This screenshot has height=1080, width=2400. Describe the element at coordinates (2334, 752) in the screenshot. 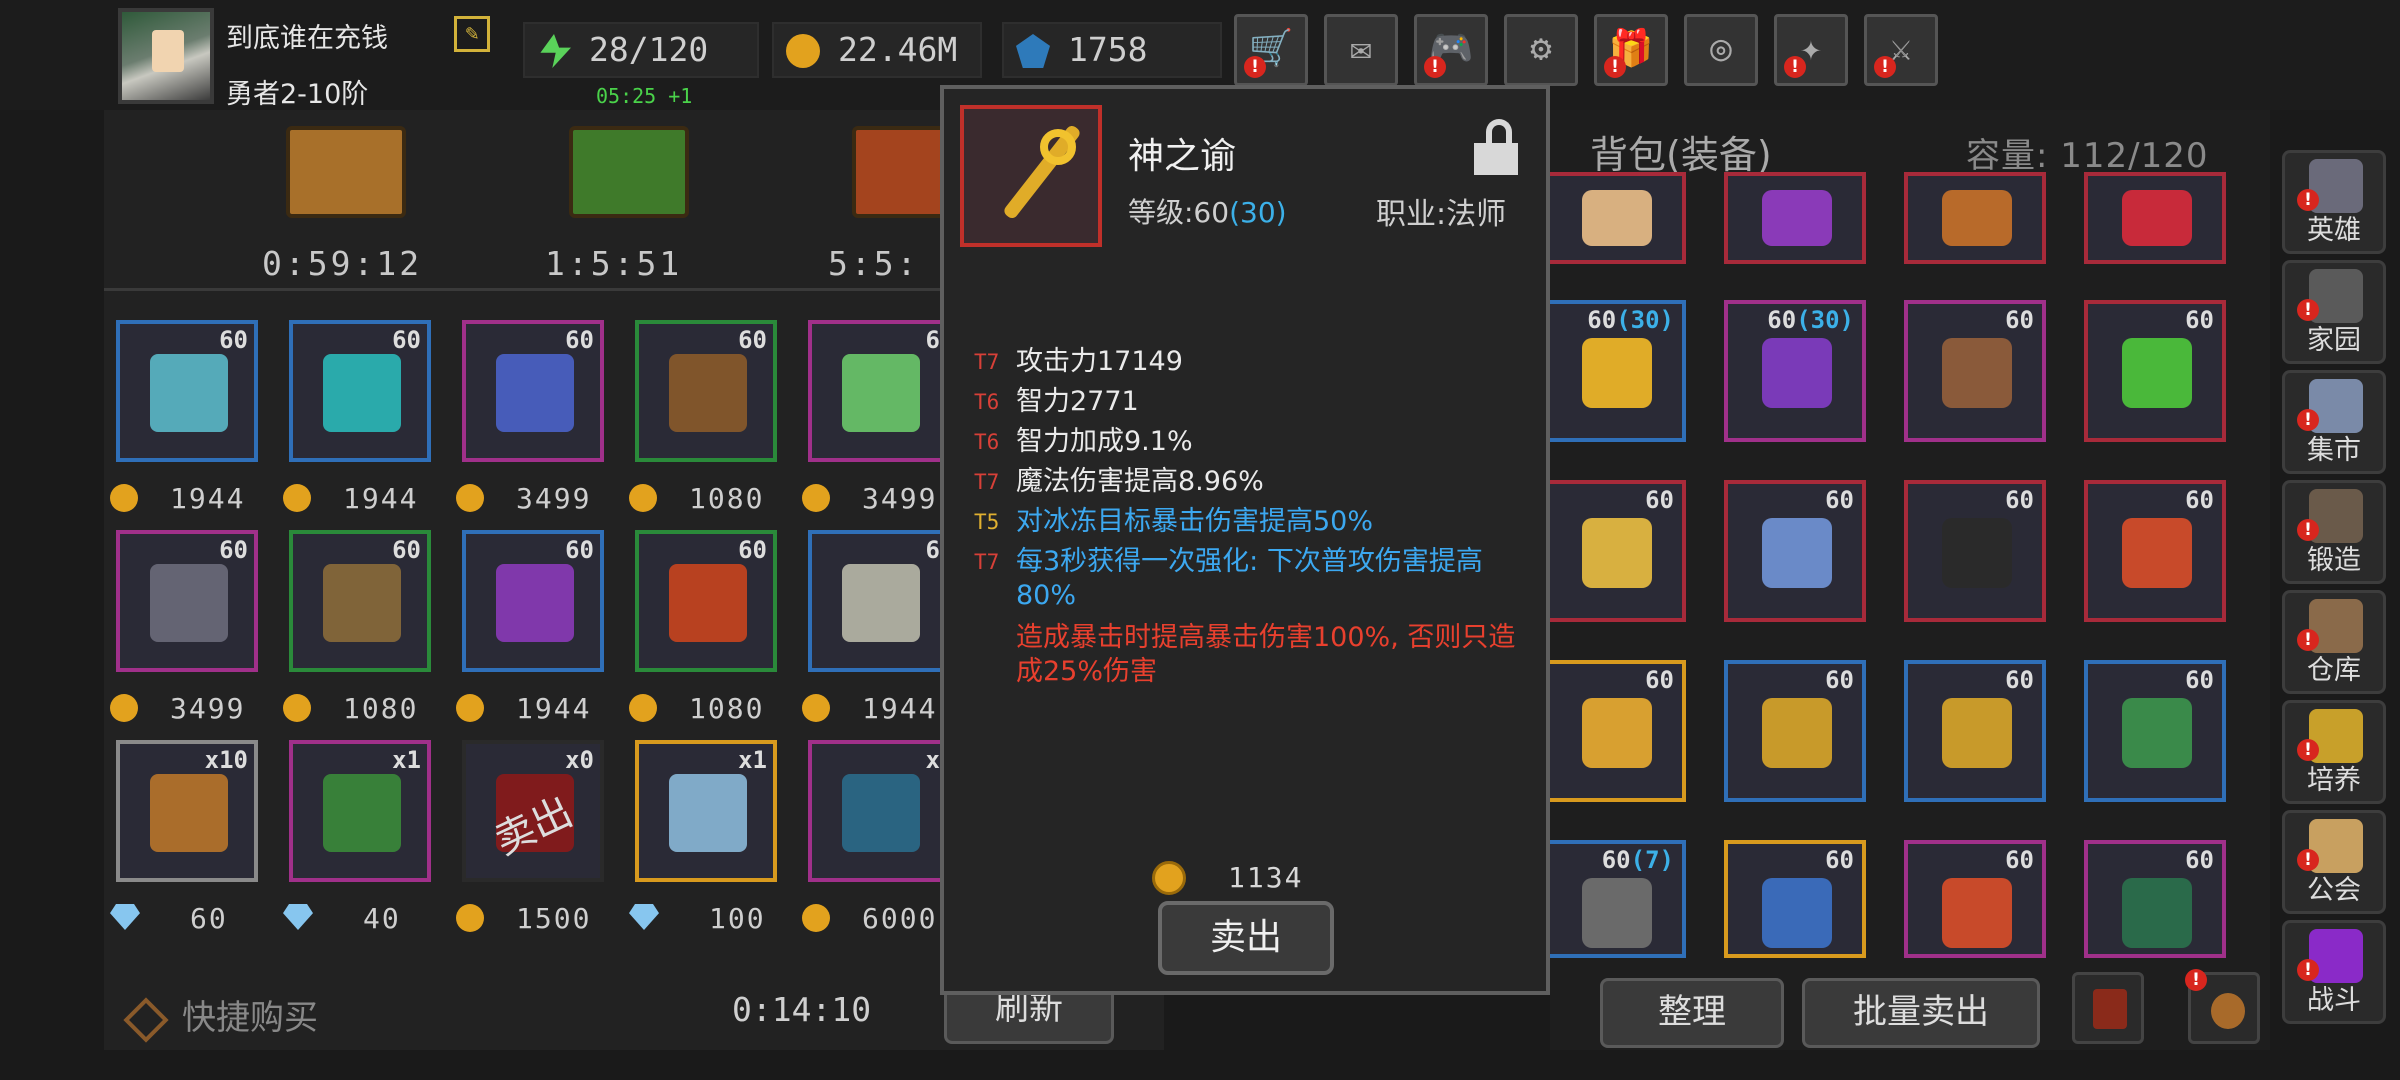

I see `side-nav-5: 培养!` at that location.